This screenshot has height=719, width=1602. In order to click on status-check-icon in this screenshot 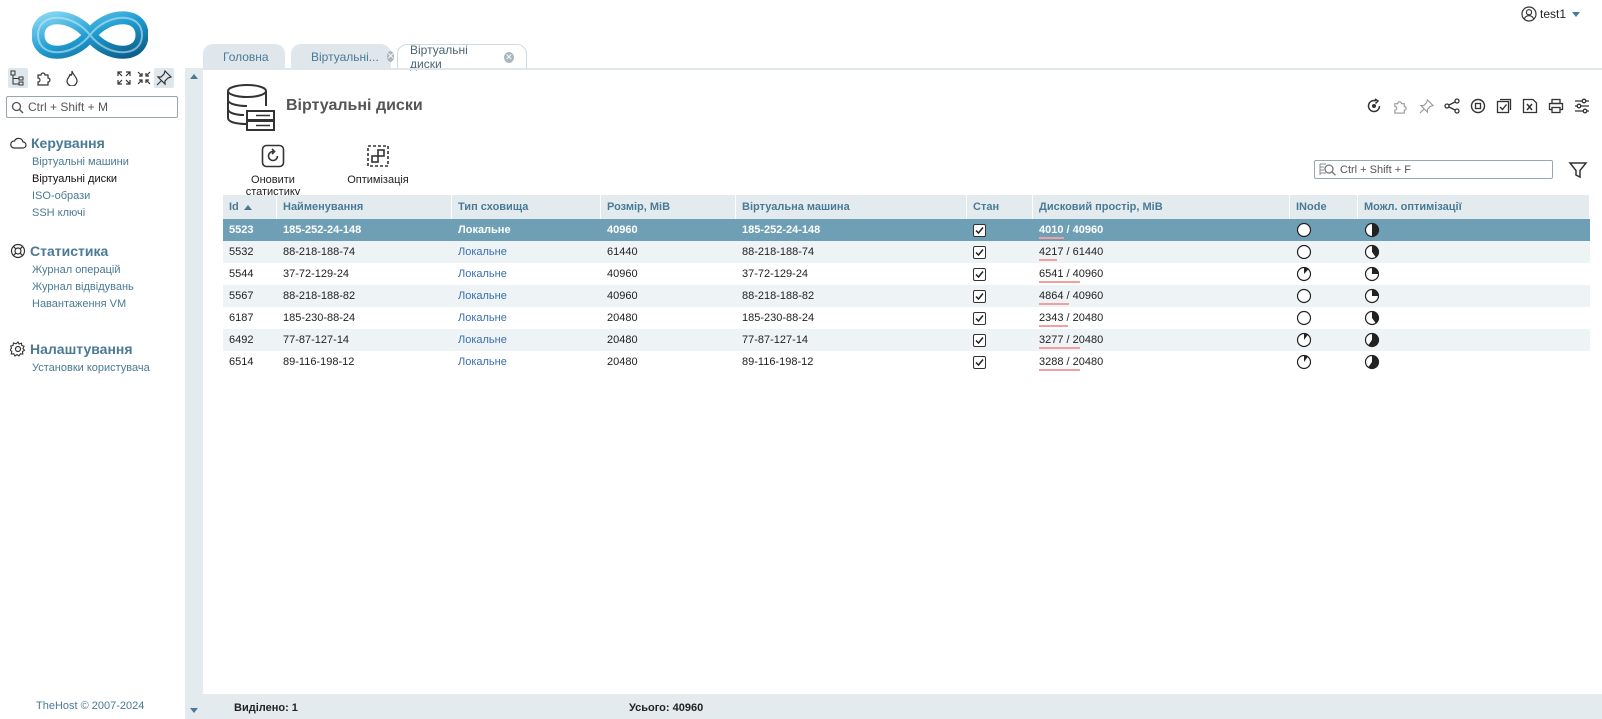, I will do `click(979, 340)`.